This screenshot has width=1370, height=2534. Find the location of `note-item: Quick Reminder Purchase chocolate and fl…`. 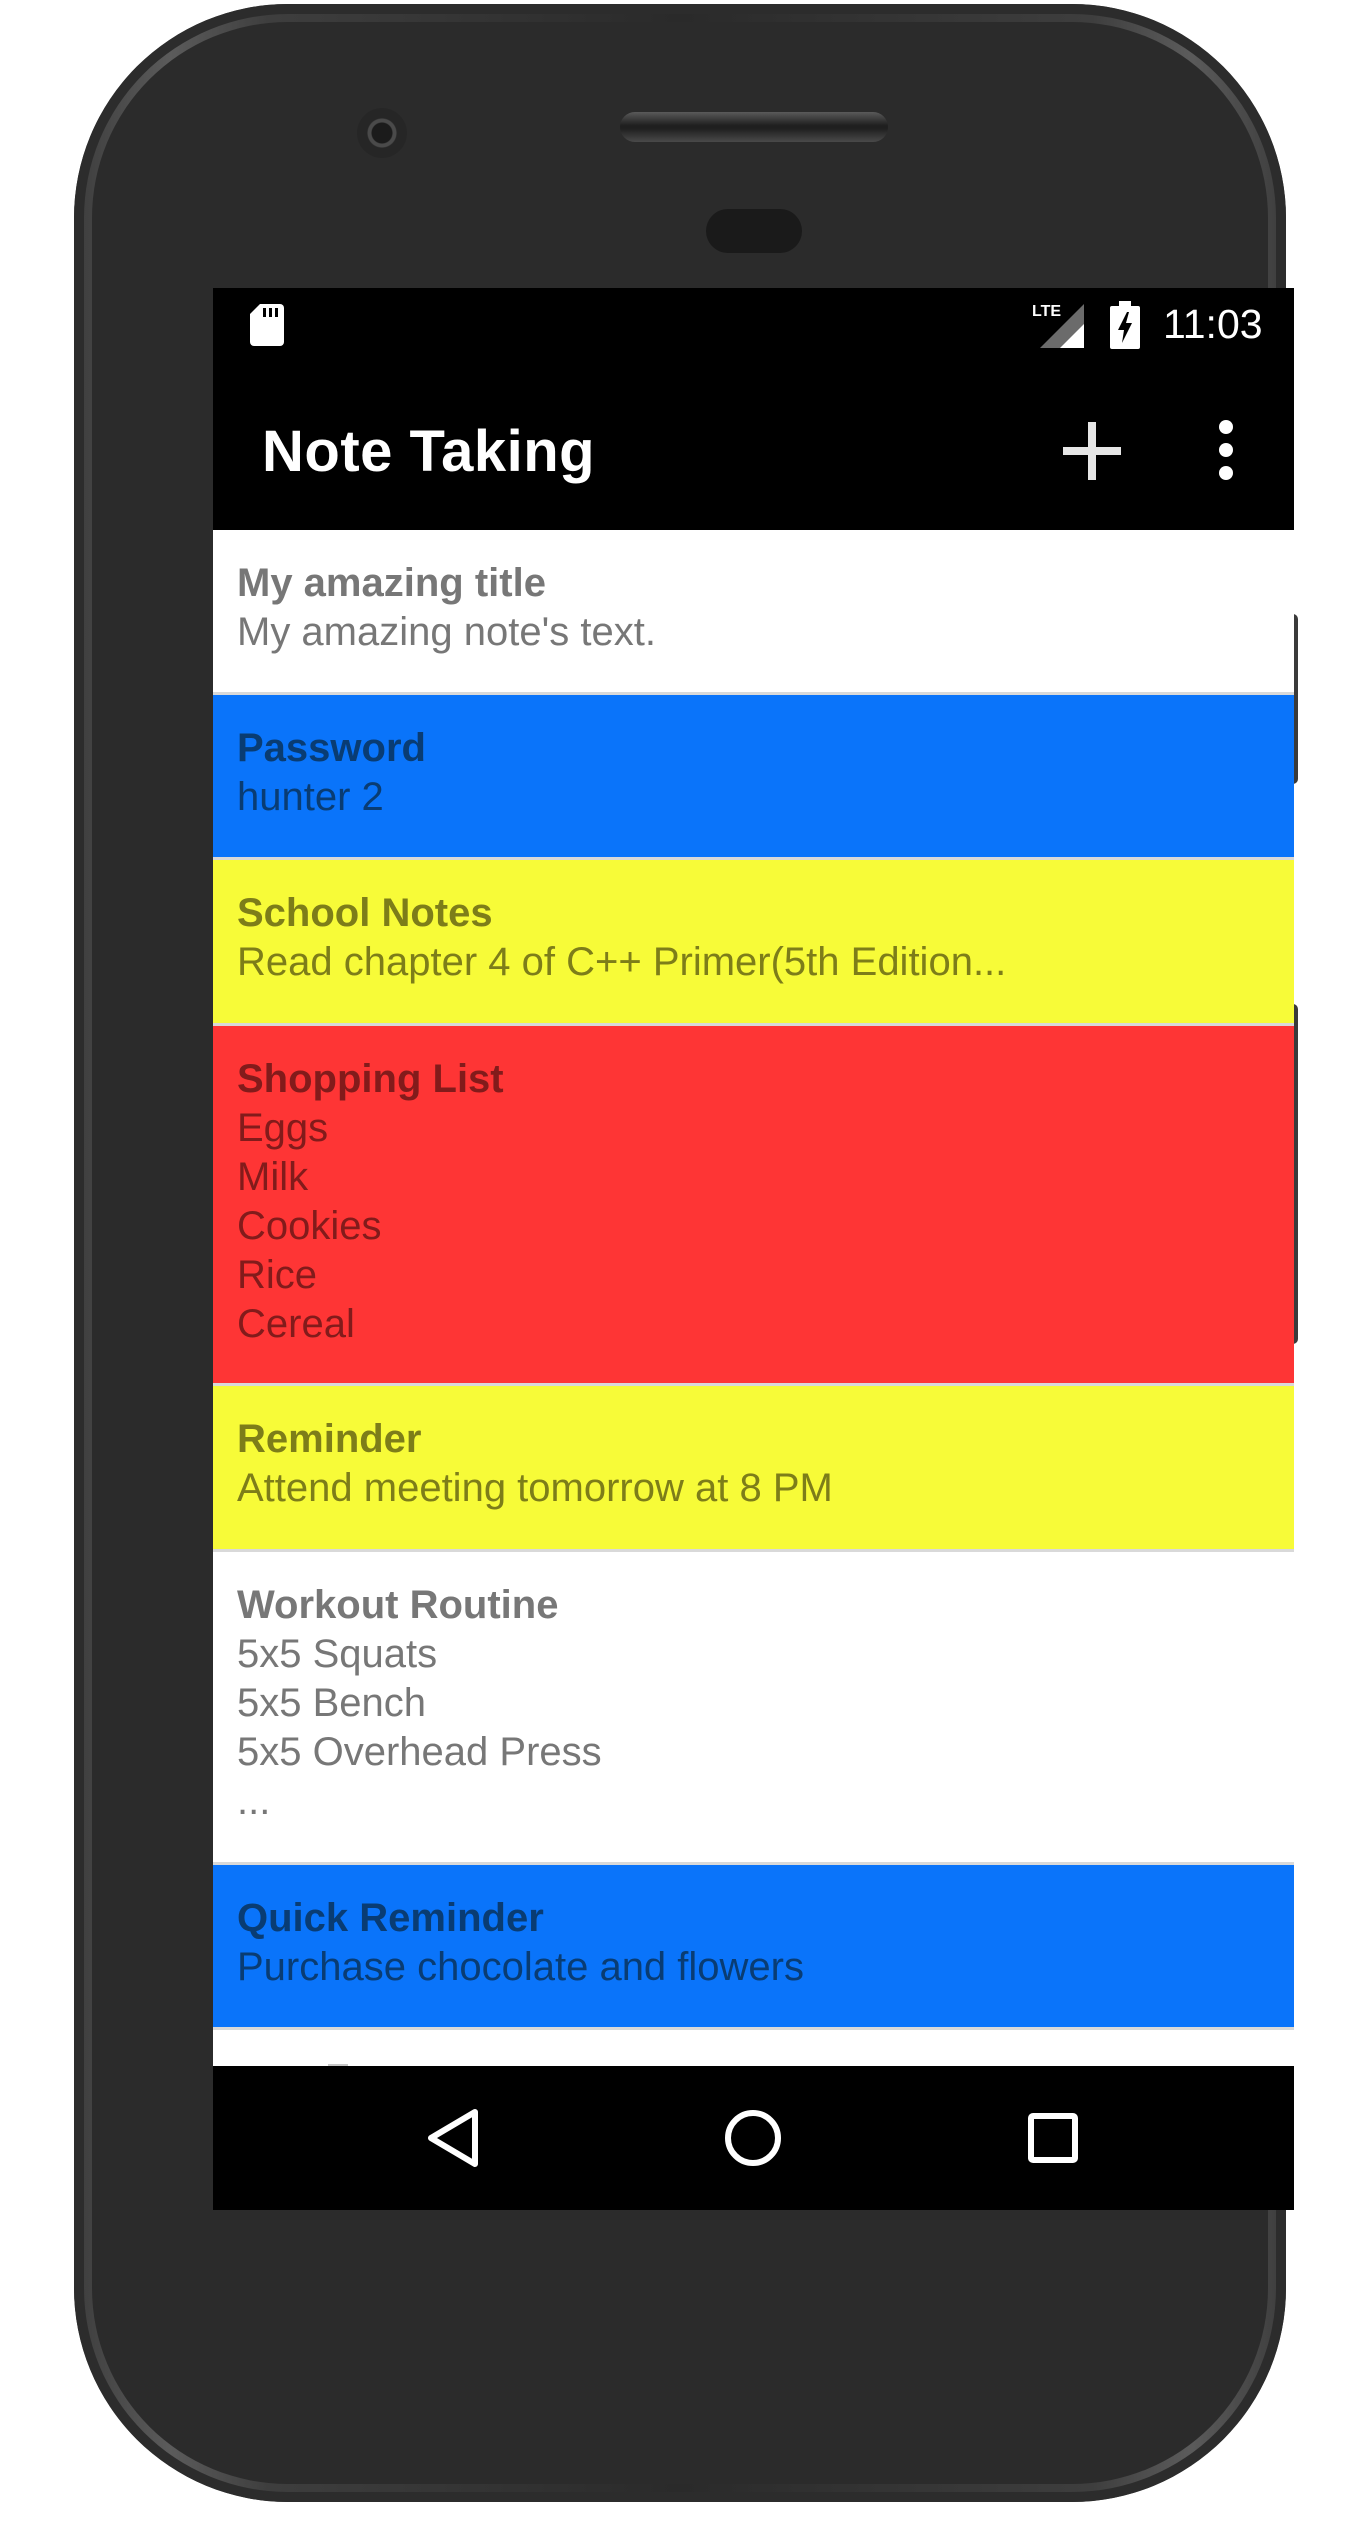

note-item: Quick Reminder Purchase chocolate and fl… is located at coordinates (753, 1947).